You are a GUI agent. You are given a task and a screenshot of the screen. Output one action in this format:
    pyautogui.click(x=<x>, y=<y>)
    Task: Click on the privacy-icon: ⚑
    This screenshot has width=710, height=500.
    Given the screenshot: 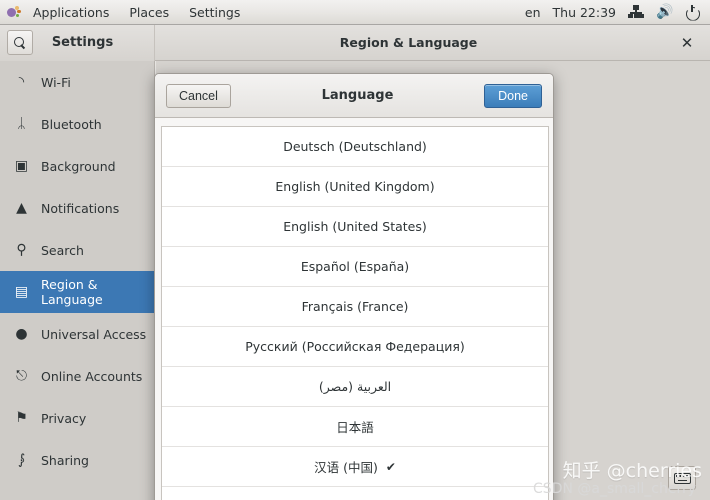 What is the action you would take?
    pyautogui.click(x=21, y=418)
    